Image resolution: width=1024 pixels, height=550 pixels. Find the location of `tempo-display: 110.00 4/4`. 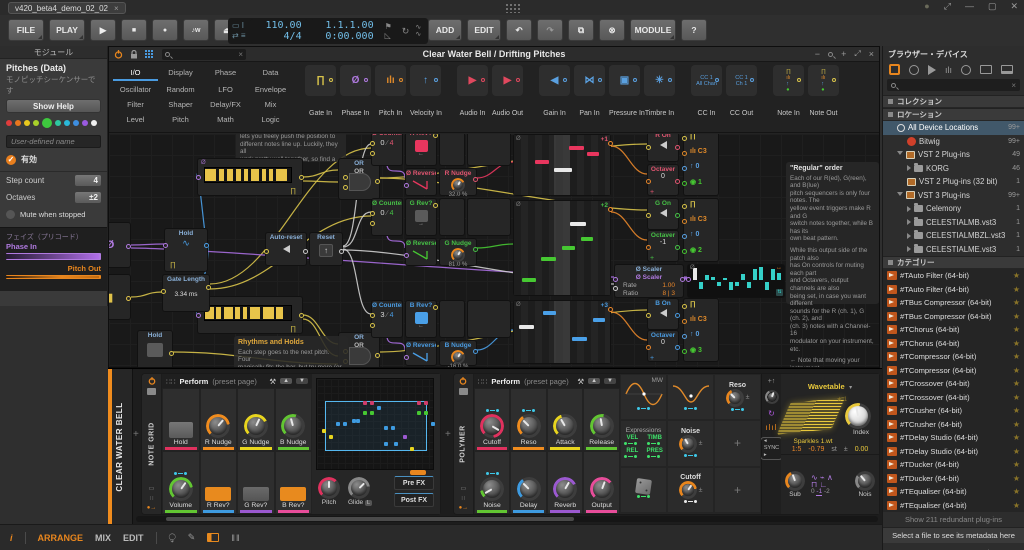

tempo-display: 110.00 4/4 is located at coordinates (278, 31).